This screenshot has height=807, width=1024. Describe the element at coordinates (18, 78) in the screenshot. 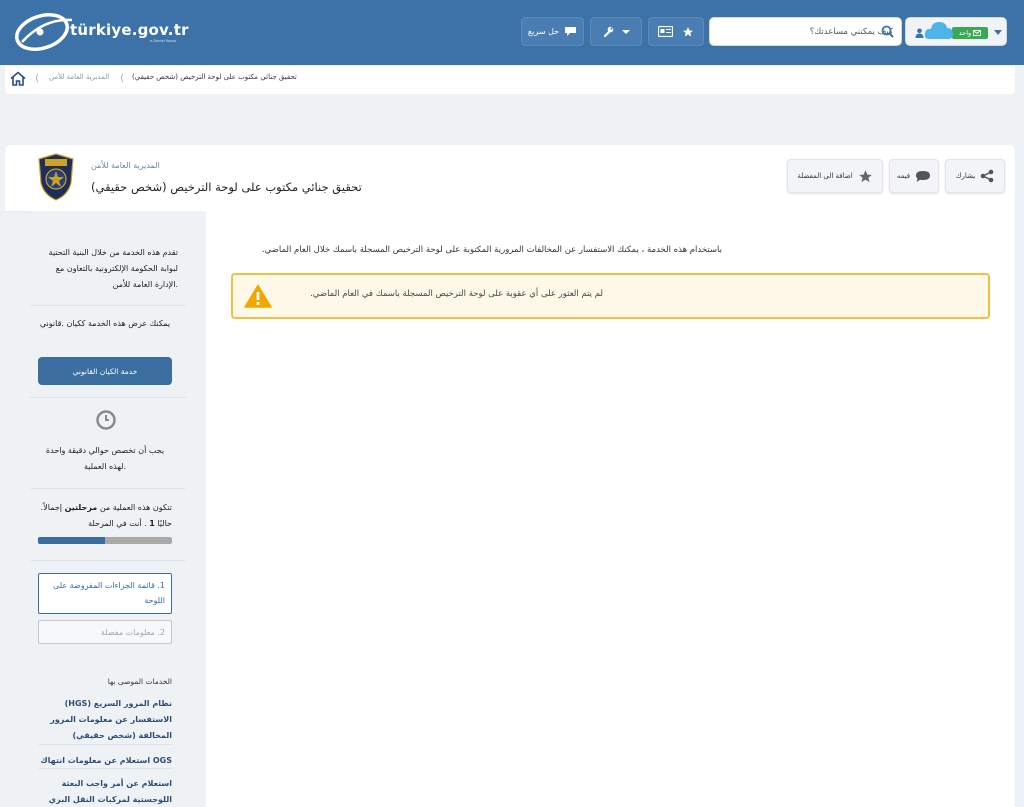

I see `home-icon` at that location.